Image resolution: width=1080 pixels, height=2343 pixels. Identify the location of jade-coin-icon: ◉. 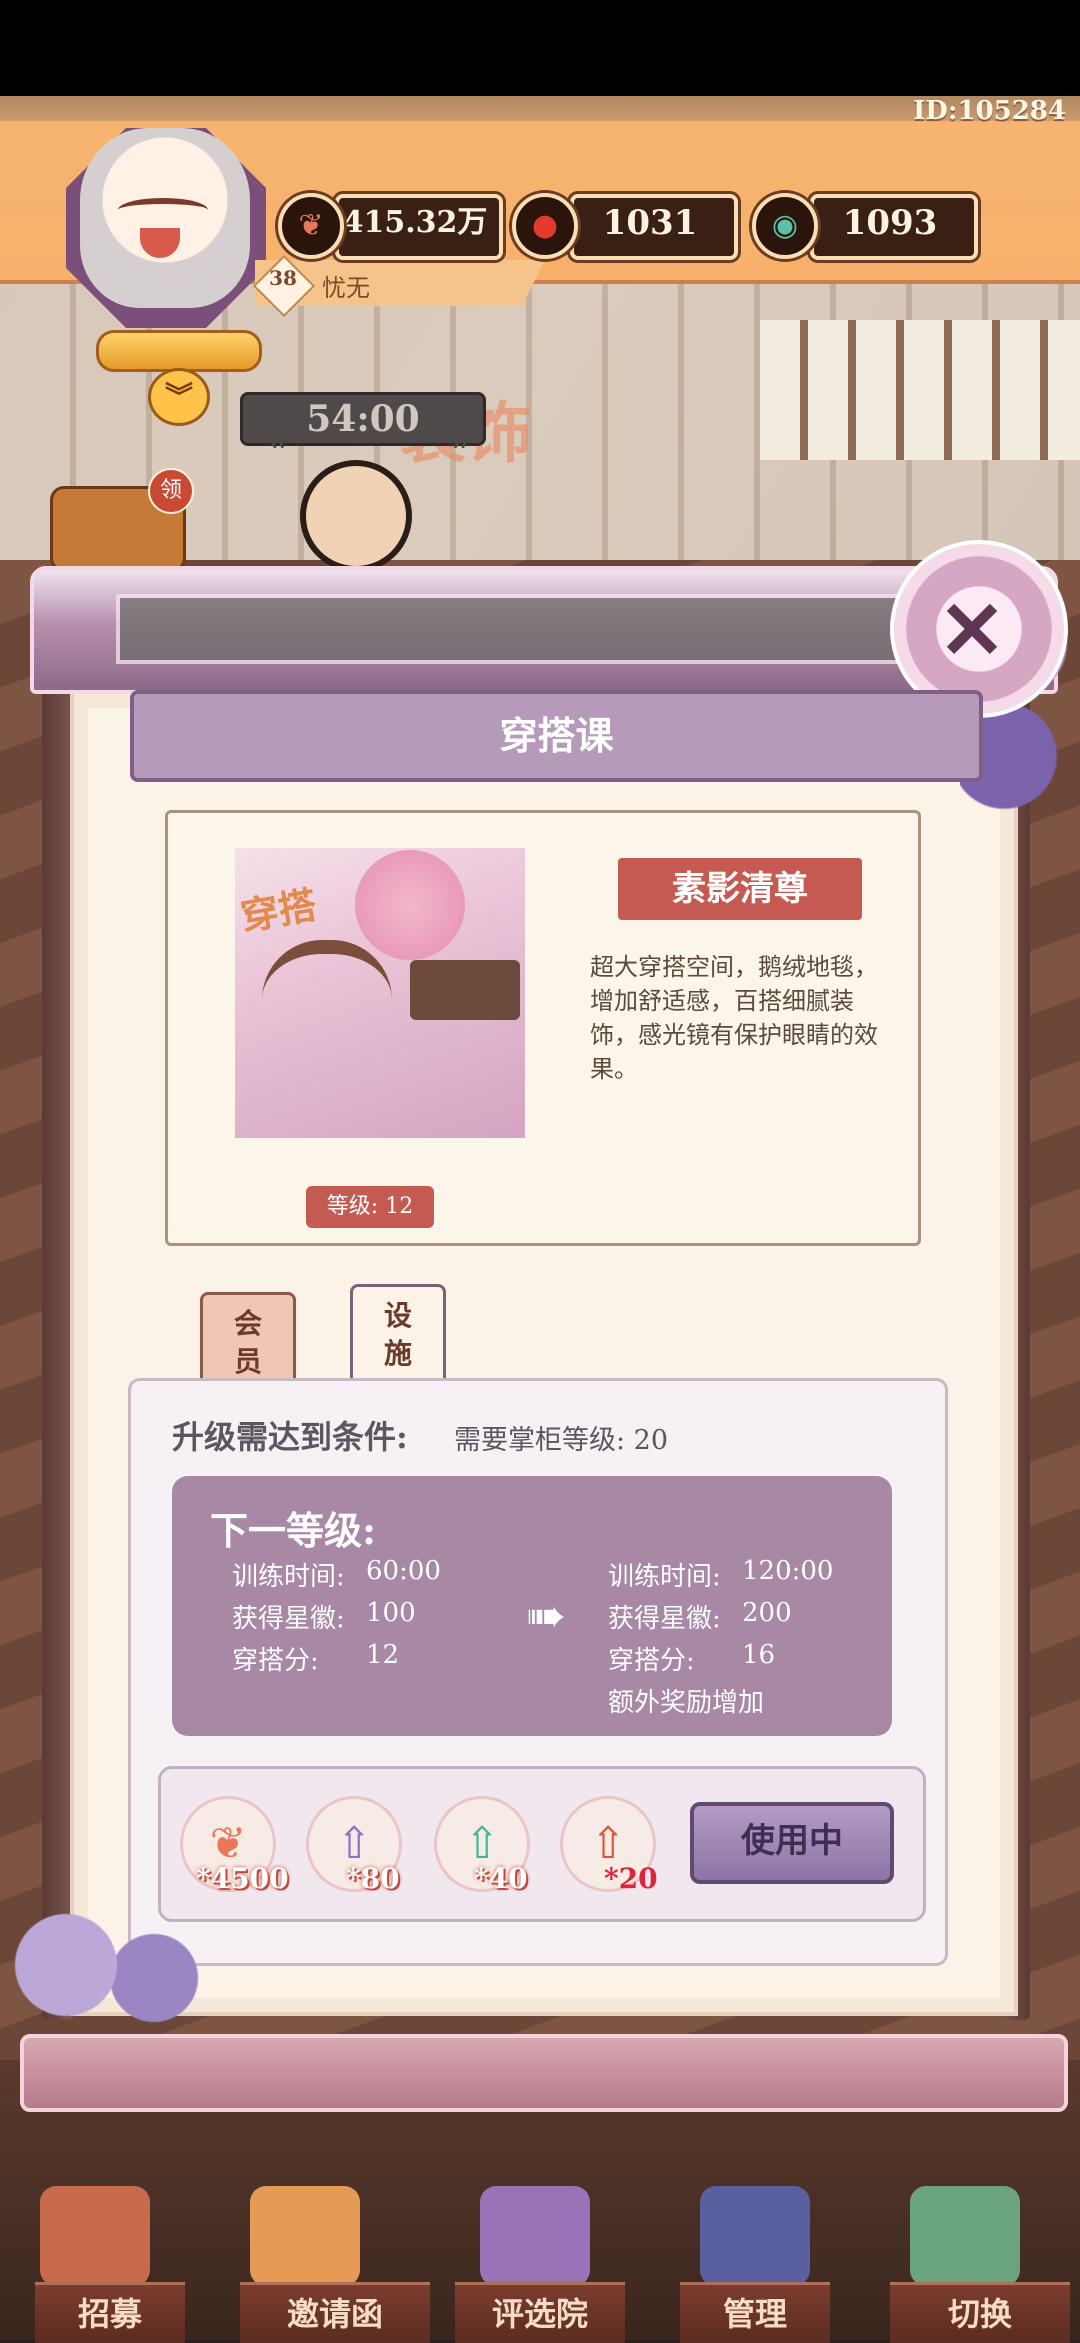
(785, 226).